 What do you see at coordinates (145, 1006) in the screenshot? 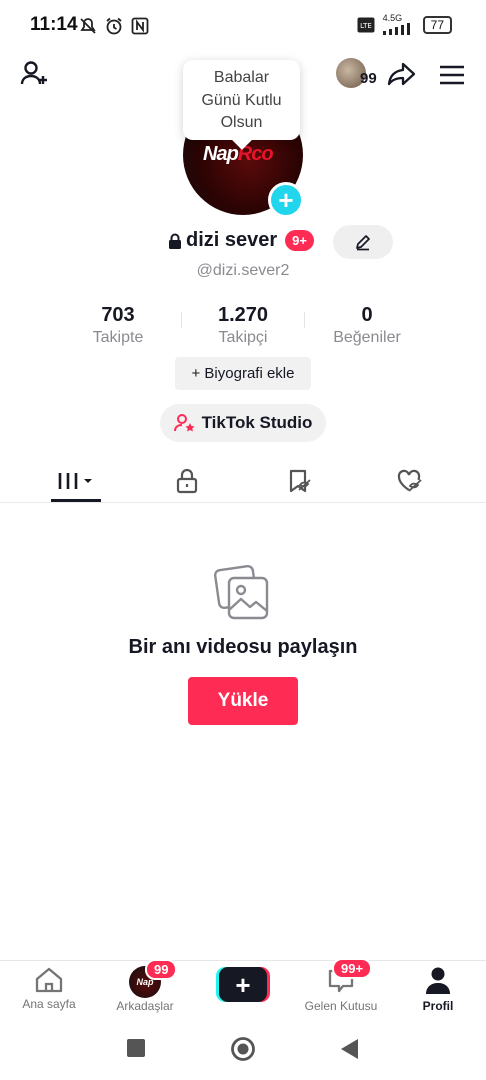
I see `nav-label: Arkadaşlar` at bounding box center [145, 1006].